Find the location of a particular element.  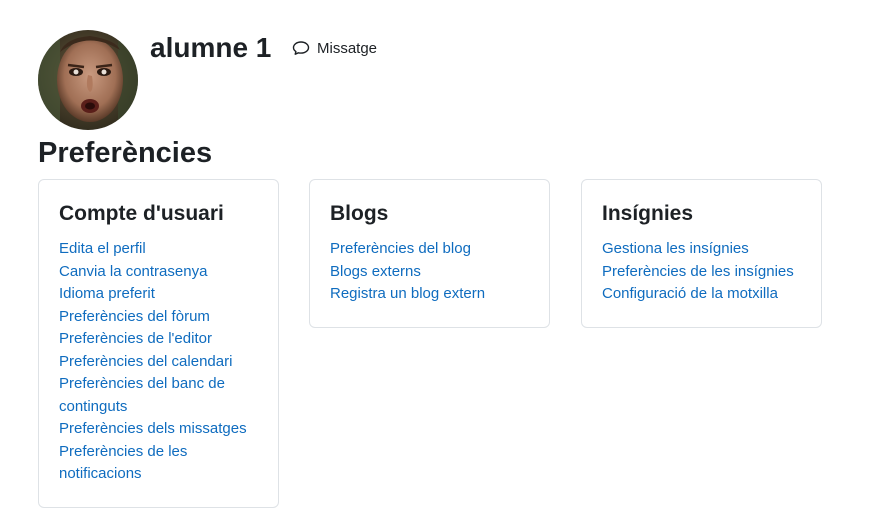

page-title: Preferències is located at coordinates (125, 153).